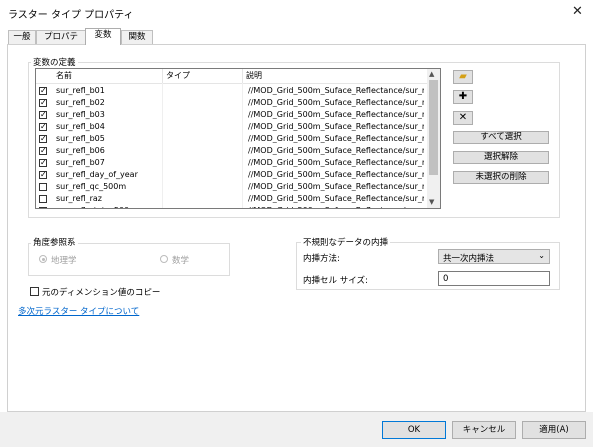 This screenshot has height=447, width=593. What do you see at coordinates (335, 281) in the screenshot?
I see `cell-size-label: 内挿セル サイズ:` at bounding box center [335, 281].